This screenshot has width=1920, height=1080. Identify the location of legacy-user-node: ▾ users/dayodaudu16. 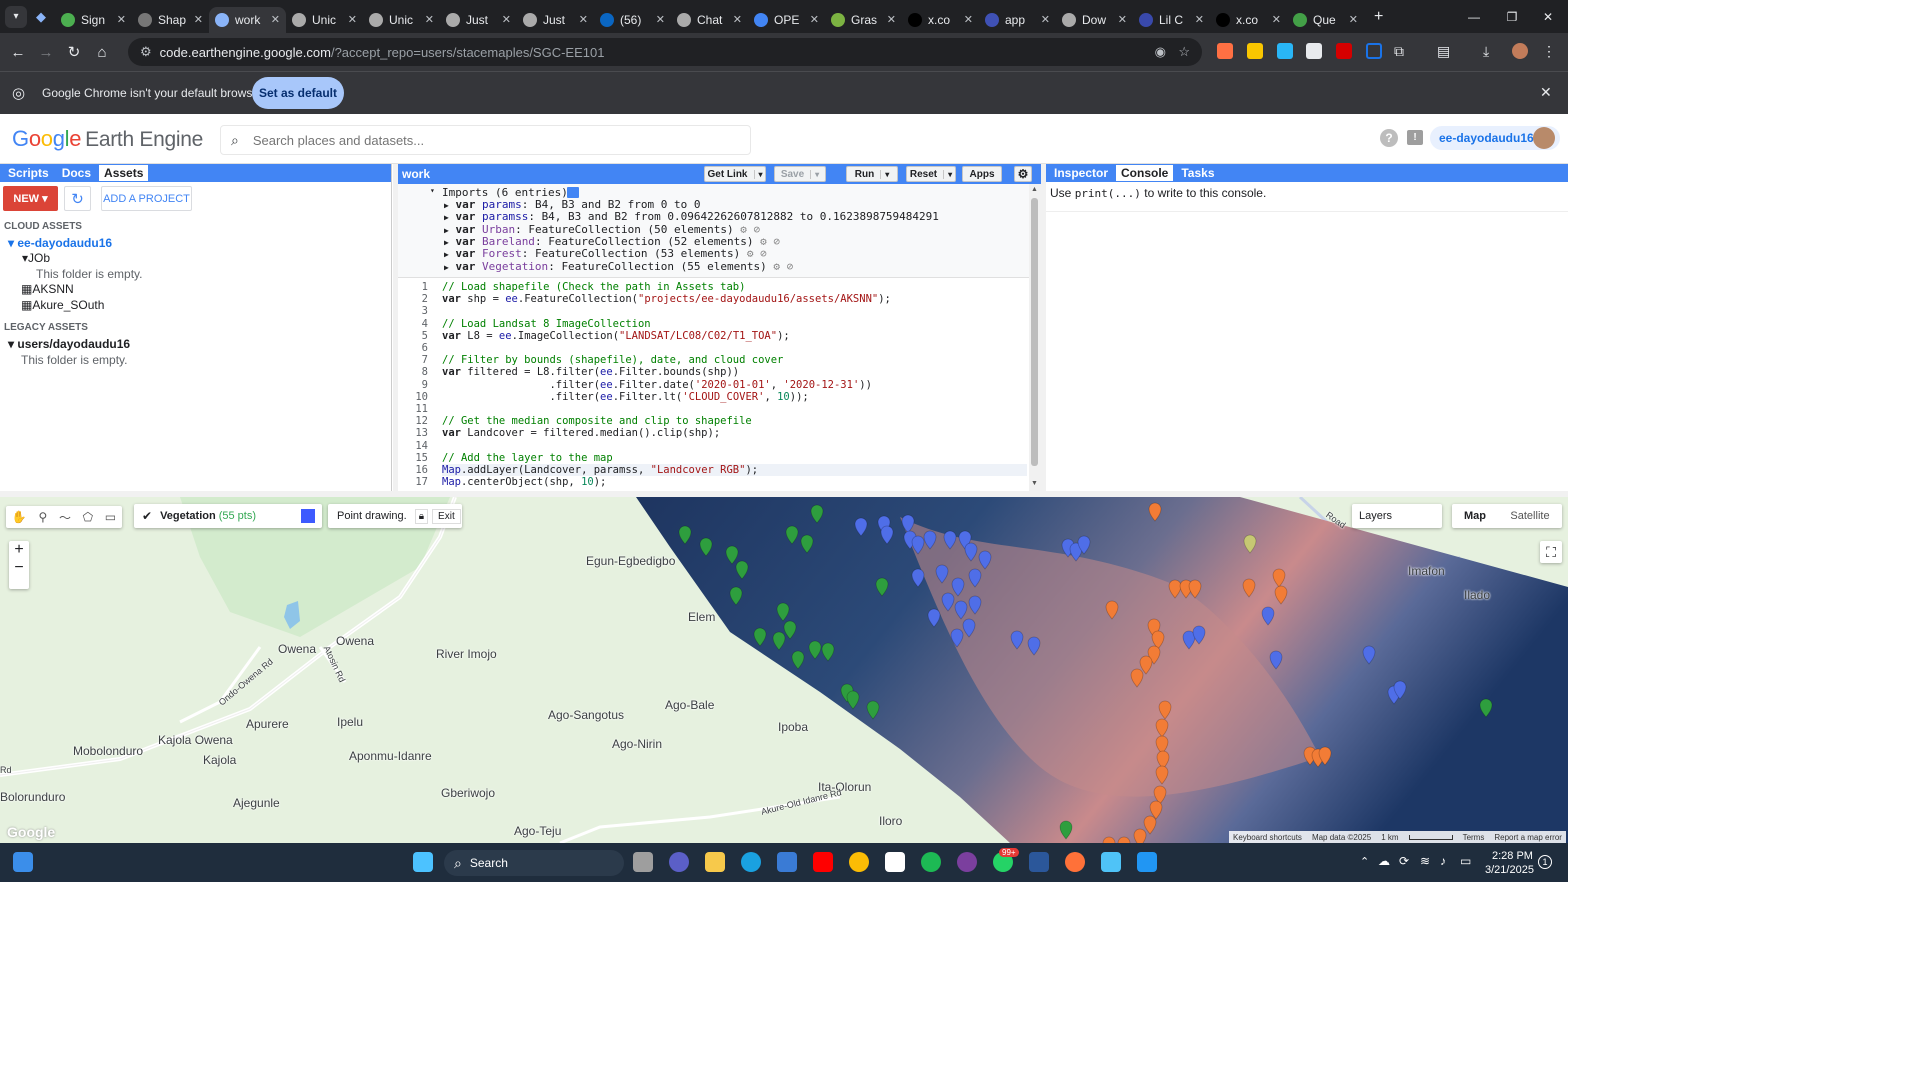
(69, 344).